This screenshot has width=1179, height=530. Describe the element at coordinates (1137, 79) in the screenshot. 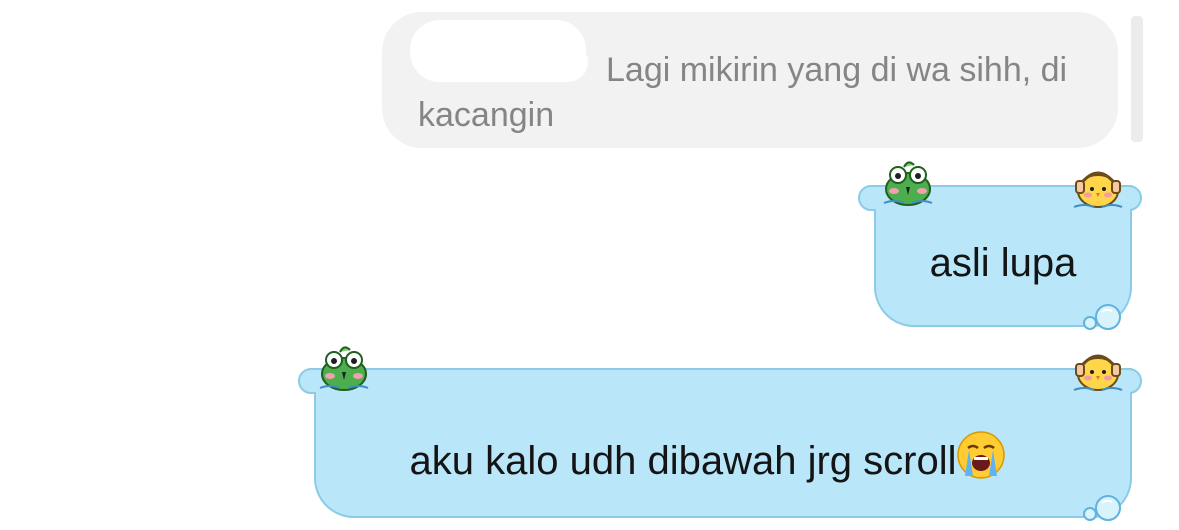

I see `scrollbar` at that location.